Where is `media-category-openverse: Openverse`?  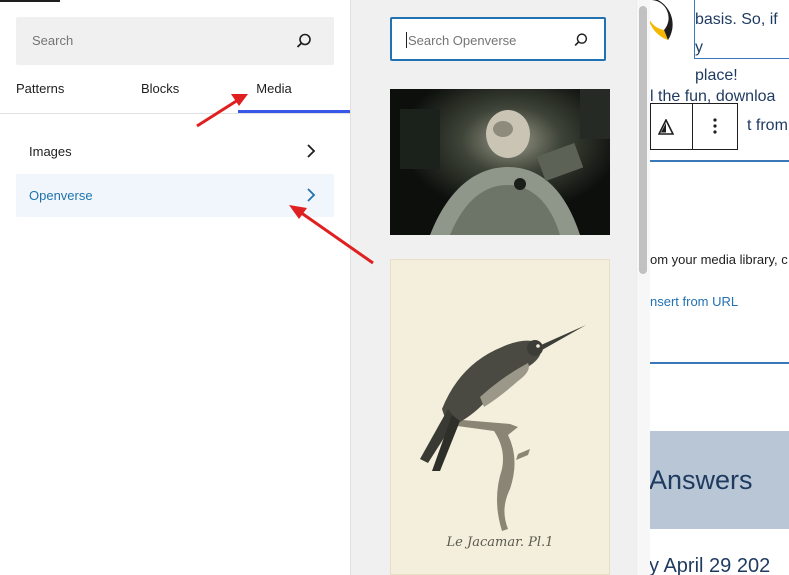 media-category-openverse: Openverse is located at coordinates (175, 195).